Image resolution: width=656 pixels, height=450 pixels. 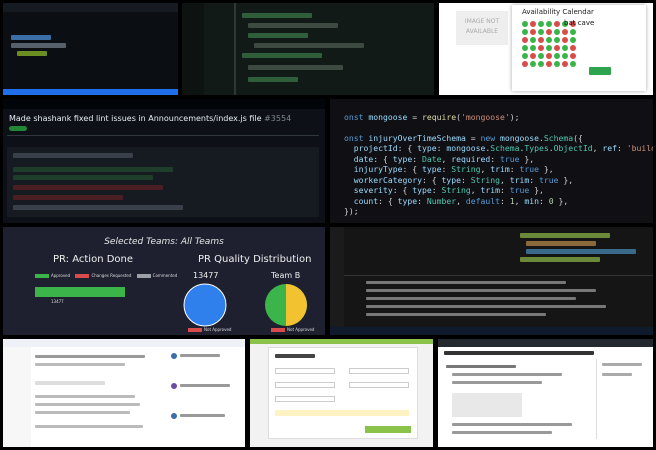 I want to click on activity-bar, so click(x=337, y=281).